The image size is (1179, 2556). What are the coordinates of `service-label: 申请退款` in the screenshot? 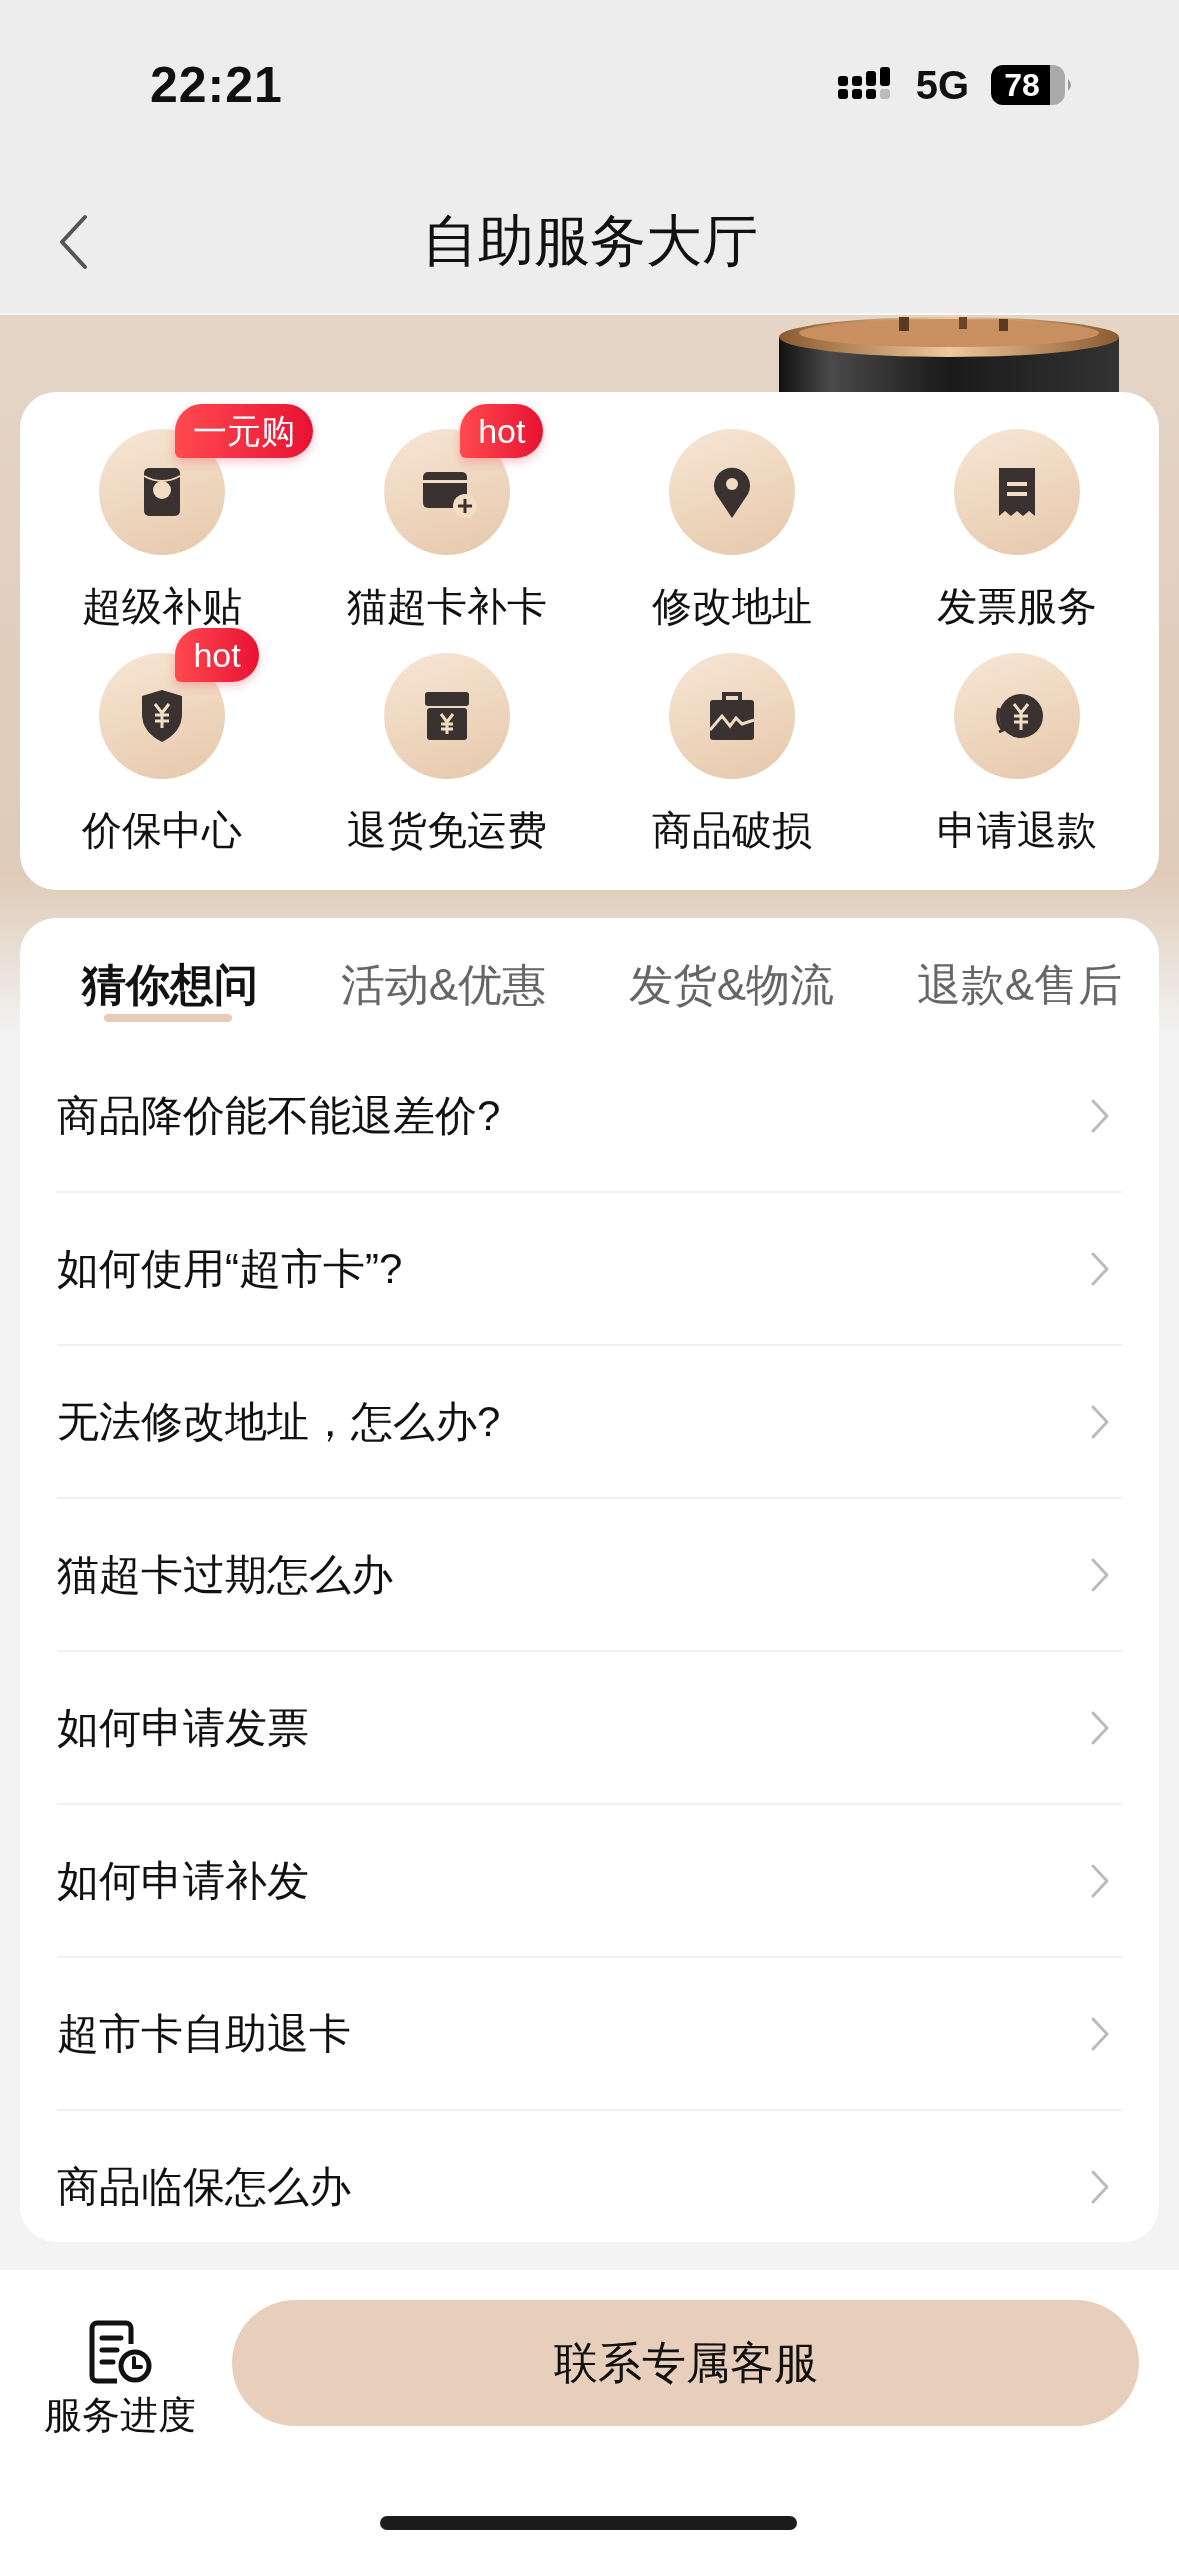 It's located at (1016, 830).